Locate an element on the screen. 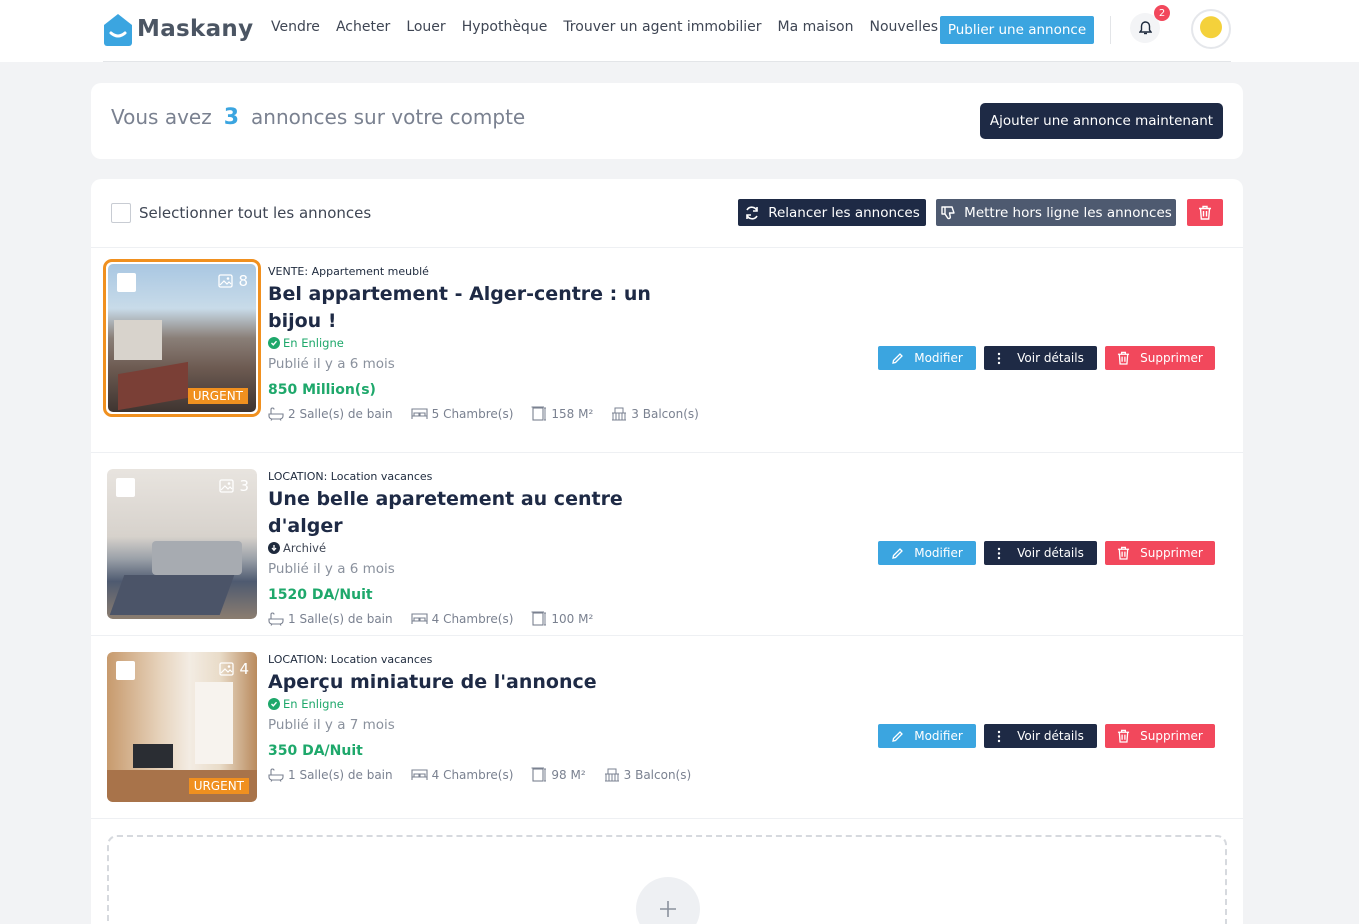  photo-count: 3 is located at coordinates (234, 486).